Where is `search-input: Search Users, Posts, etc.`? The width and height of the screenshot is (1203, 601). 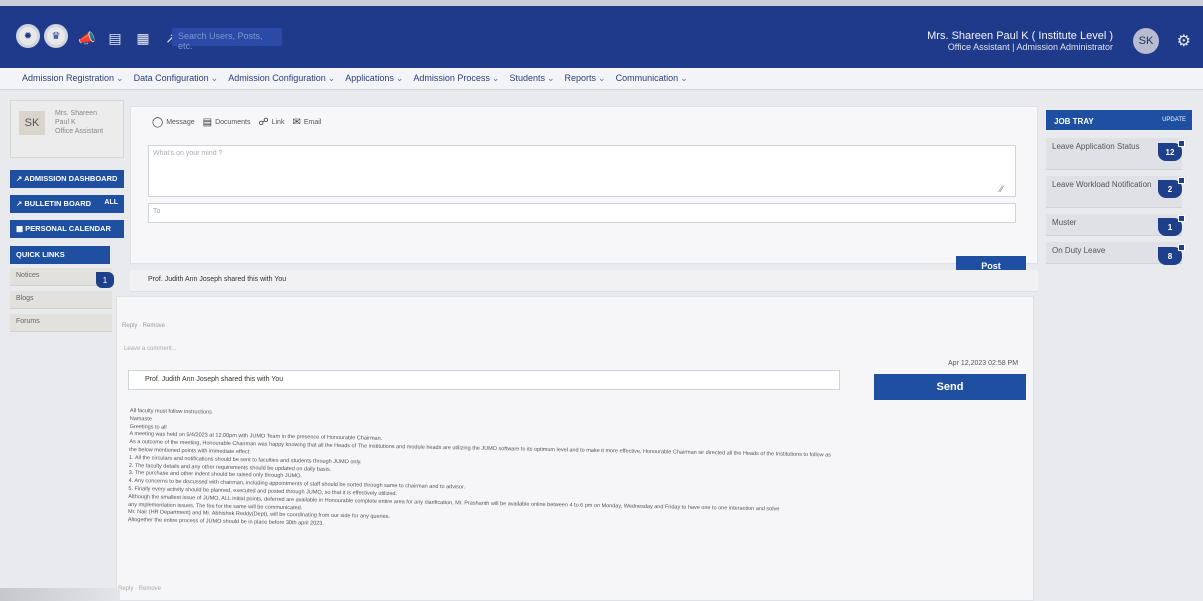
search-input: Search Users, Posts, etc. is located at coordinates (227, 39).